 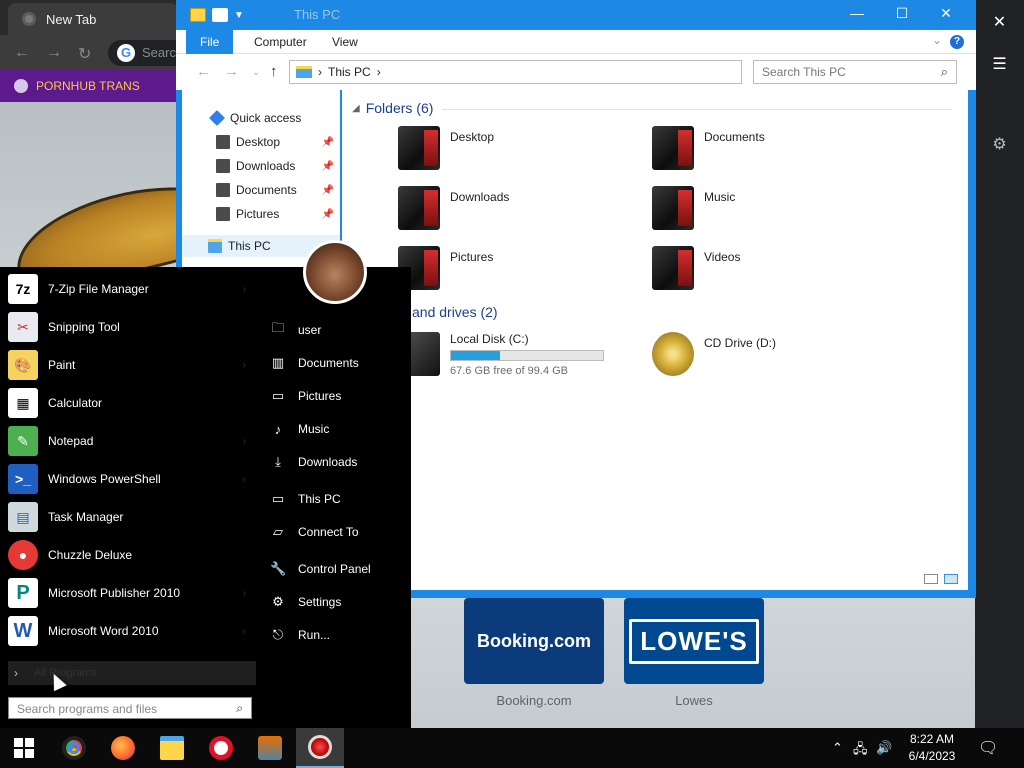 I want to click on quick-access-toolbar: ▼, so click(x=217, y=15).